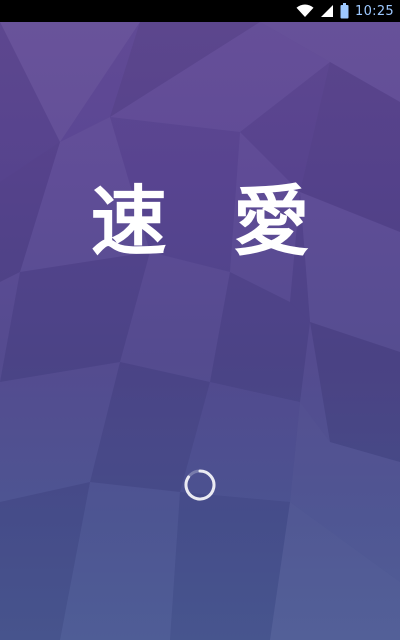 Image resolution: width=400 pixels, height=640 pixels. Describe the element at coordinates (200, 11) in the screenshot. I see `status-bar: 10:25` at that location.